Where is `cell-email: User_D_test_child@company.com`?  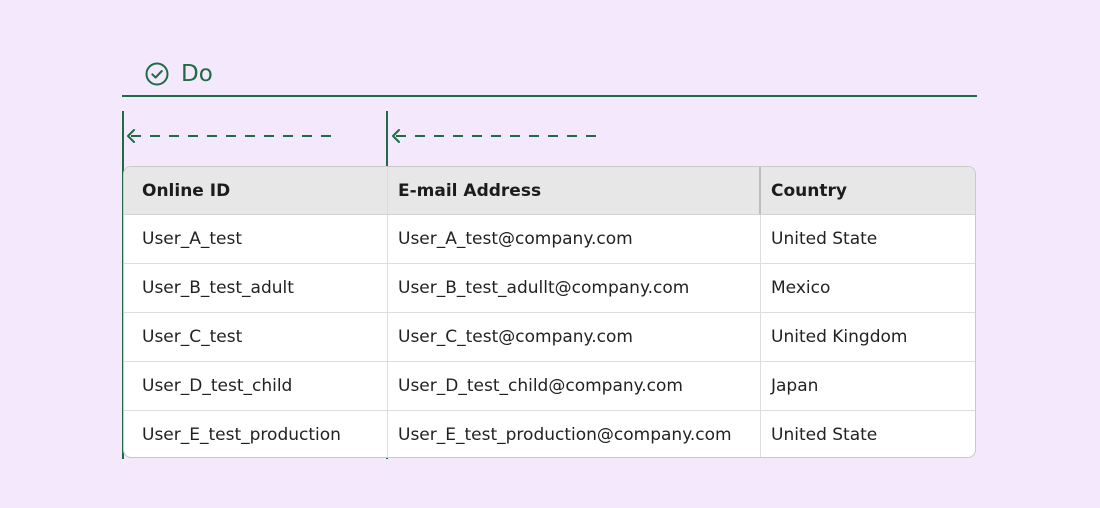
cell-email: User_D_test_child@company.com is located at coordinates (574, 386).